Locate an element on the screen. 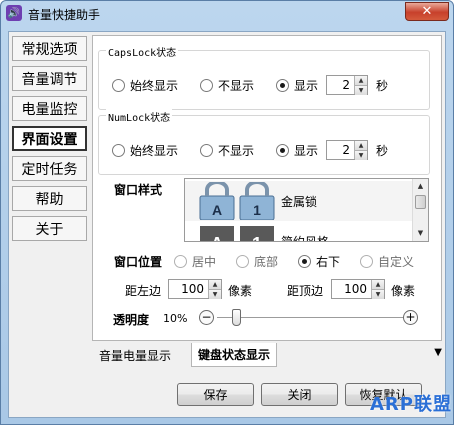 This screenshot has width=454, height=425. close-button: 关闭 is located at coordinates (299, 394).